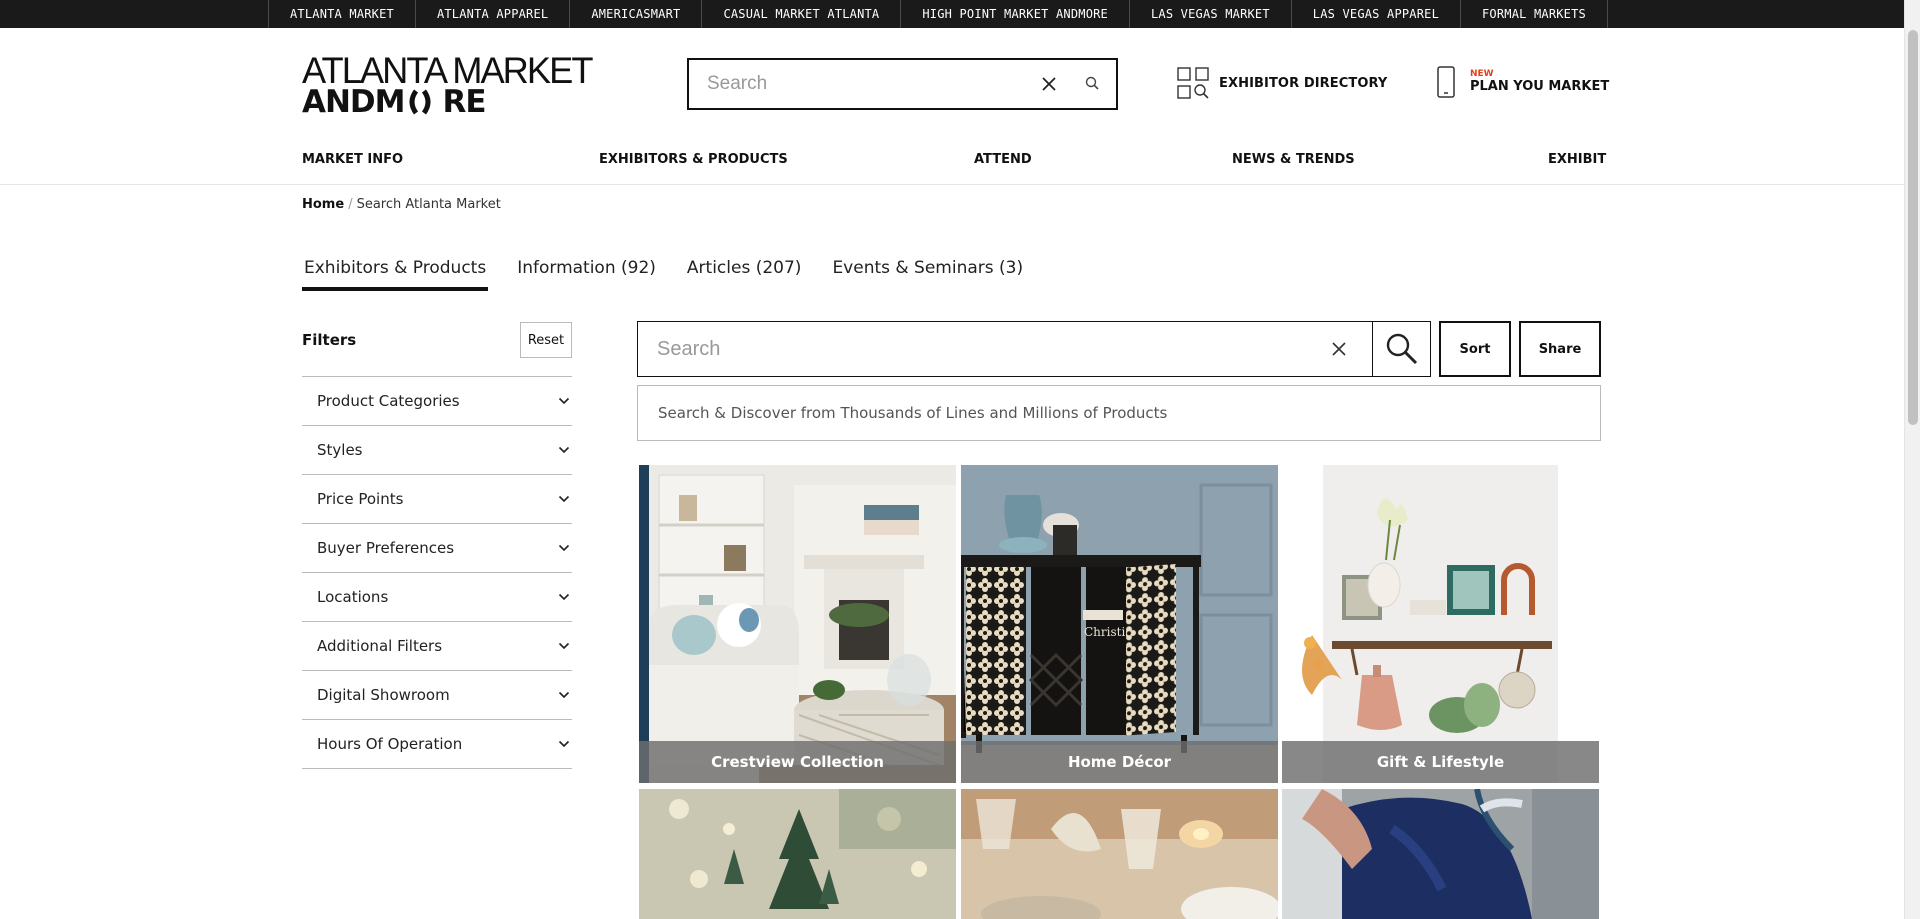 The height and width of the screenshot is (919, 1920). Describe the element at coordinates (437, 597) in the screenshot. I see `filter-locations: Locations` at that location.